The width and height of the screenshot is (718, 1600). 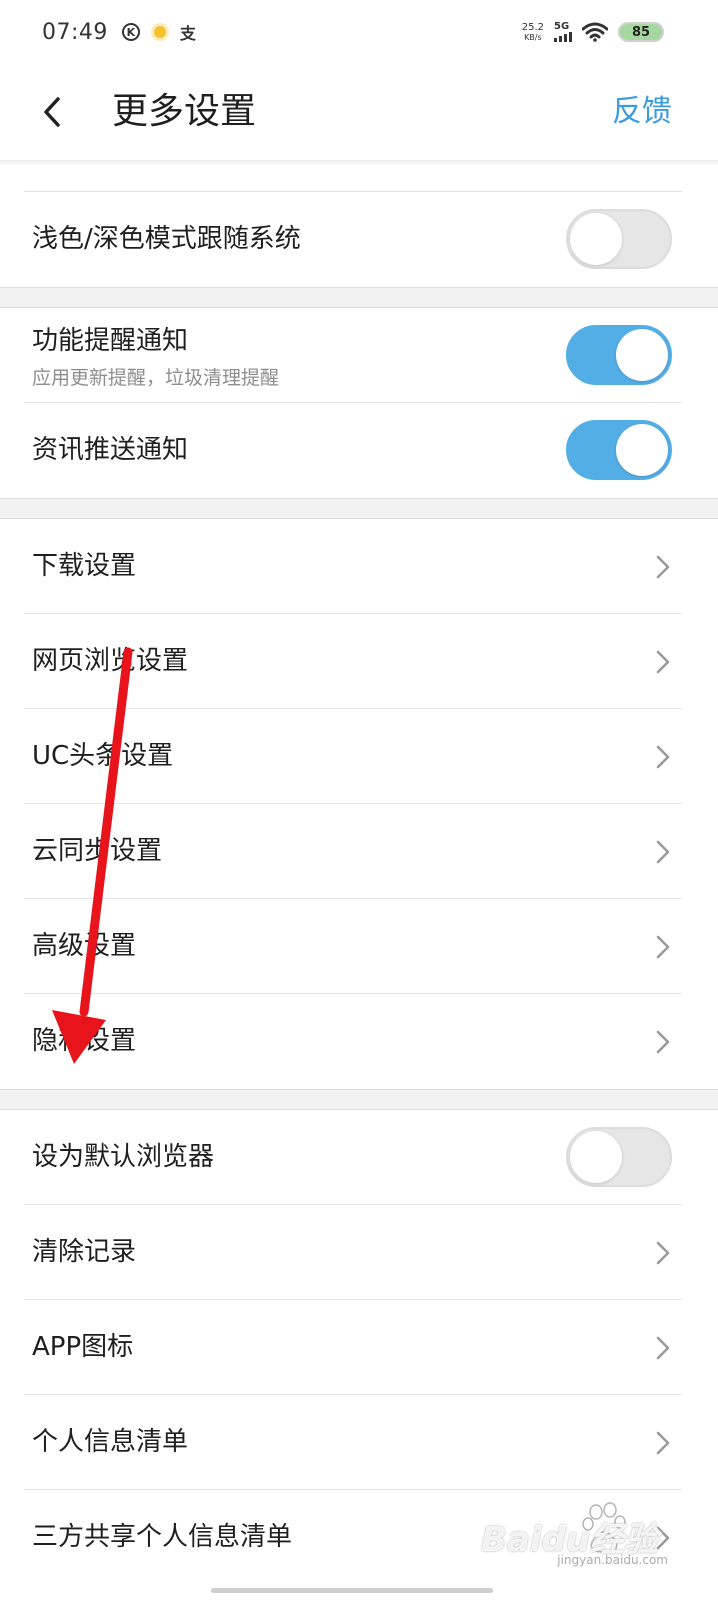 What do you see at coordinates (84, 1041) in the screenshot?
I see `setting-label: 隐私设置` at bounding box center [84, 1041].